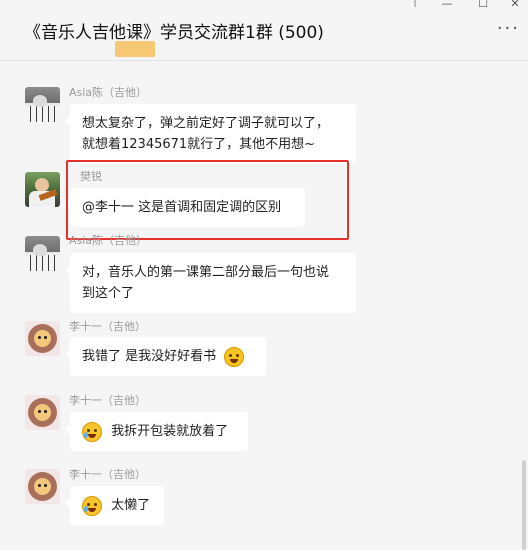  Describe the element at coordinates (415, 5) in the screenshot. I see `pin-icon: ⊤` at that location.